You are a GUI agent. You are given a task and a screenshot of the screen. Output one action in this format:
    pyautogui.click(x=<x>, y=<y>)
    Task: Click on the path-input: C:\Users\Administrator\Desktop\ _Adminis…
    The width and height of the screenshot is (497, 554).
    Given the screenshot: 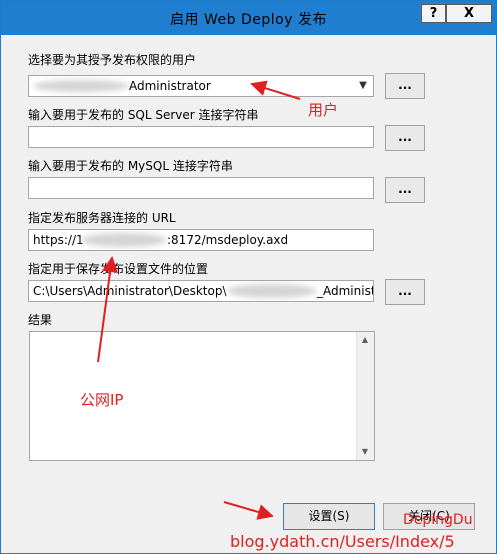 What is the action you would take?
    pyautogui.click(x=201, y=291)
    